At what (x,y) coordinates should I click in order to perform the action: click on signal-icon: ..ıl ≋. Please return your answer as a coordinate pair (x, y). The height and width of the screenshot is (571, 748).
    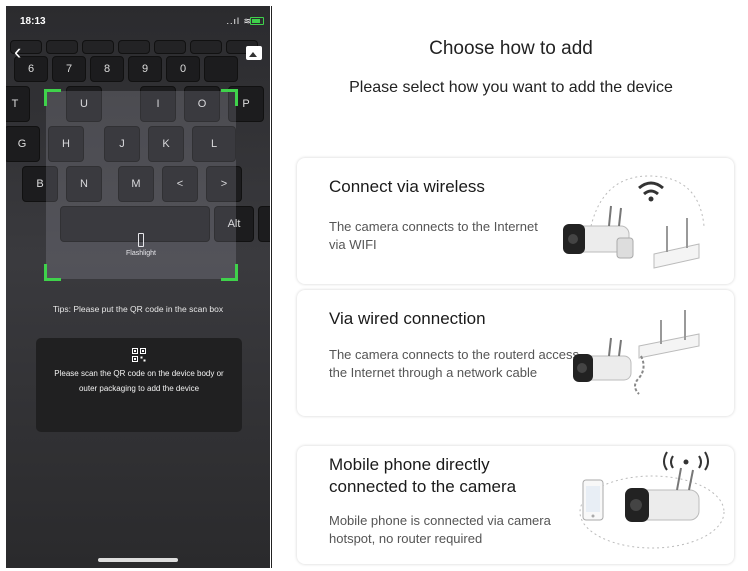
    Looking at the image, I should click on (239, 21).